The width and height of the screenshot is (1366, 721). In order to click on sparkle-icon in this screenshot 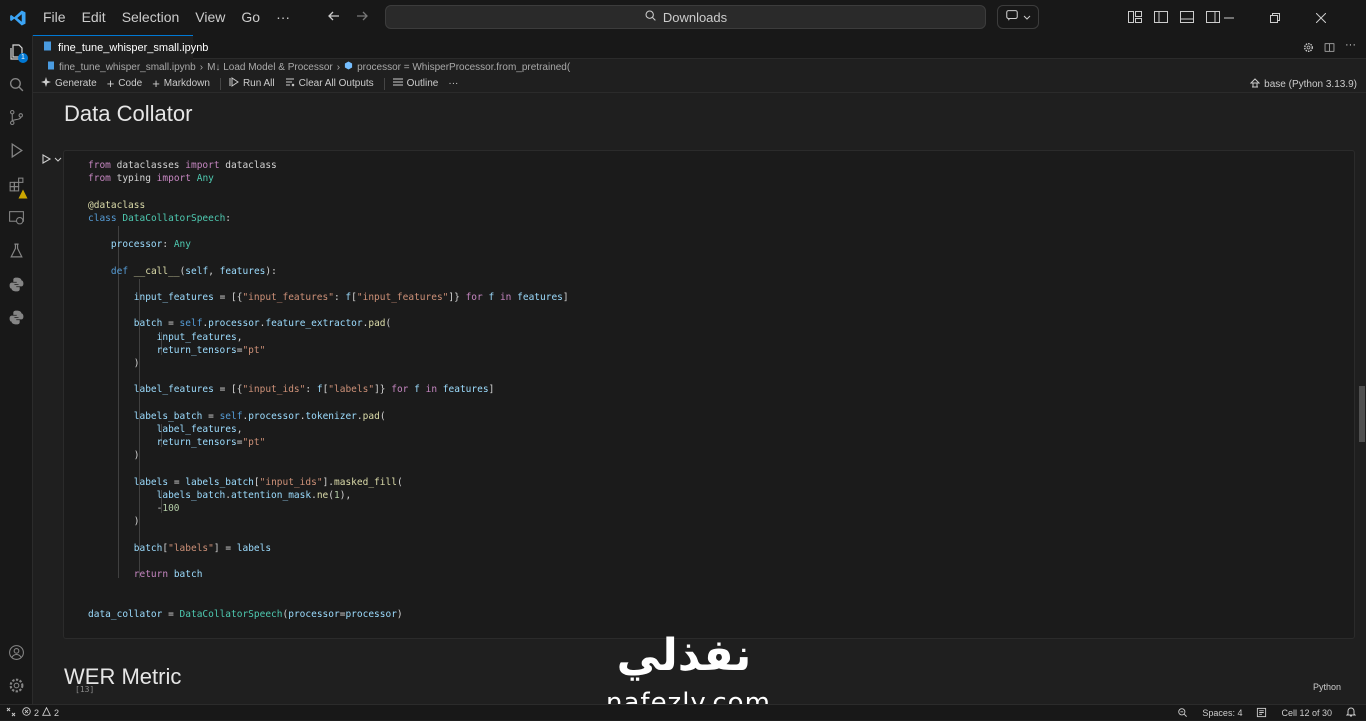, I will do `click(46, 83)`.